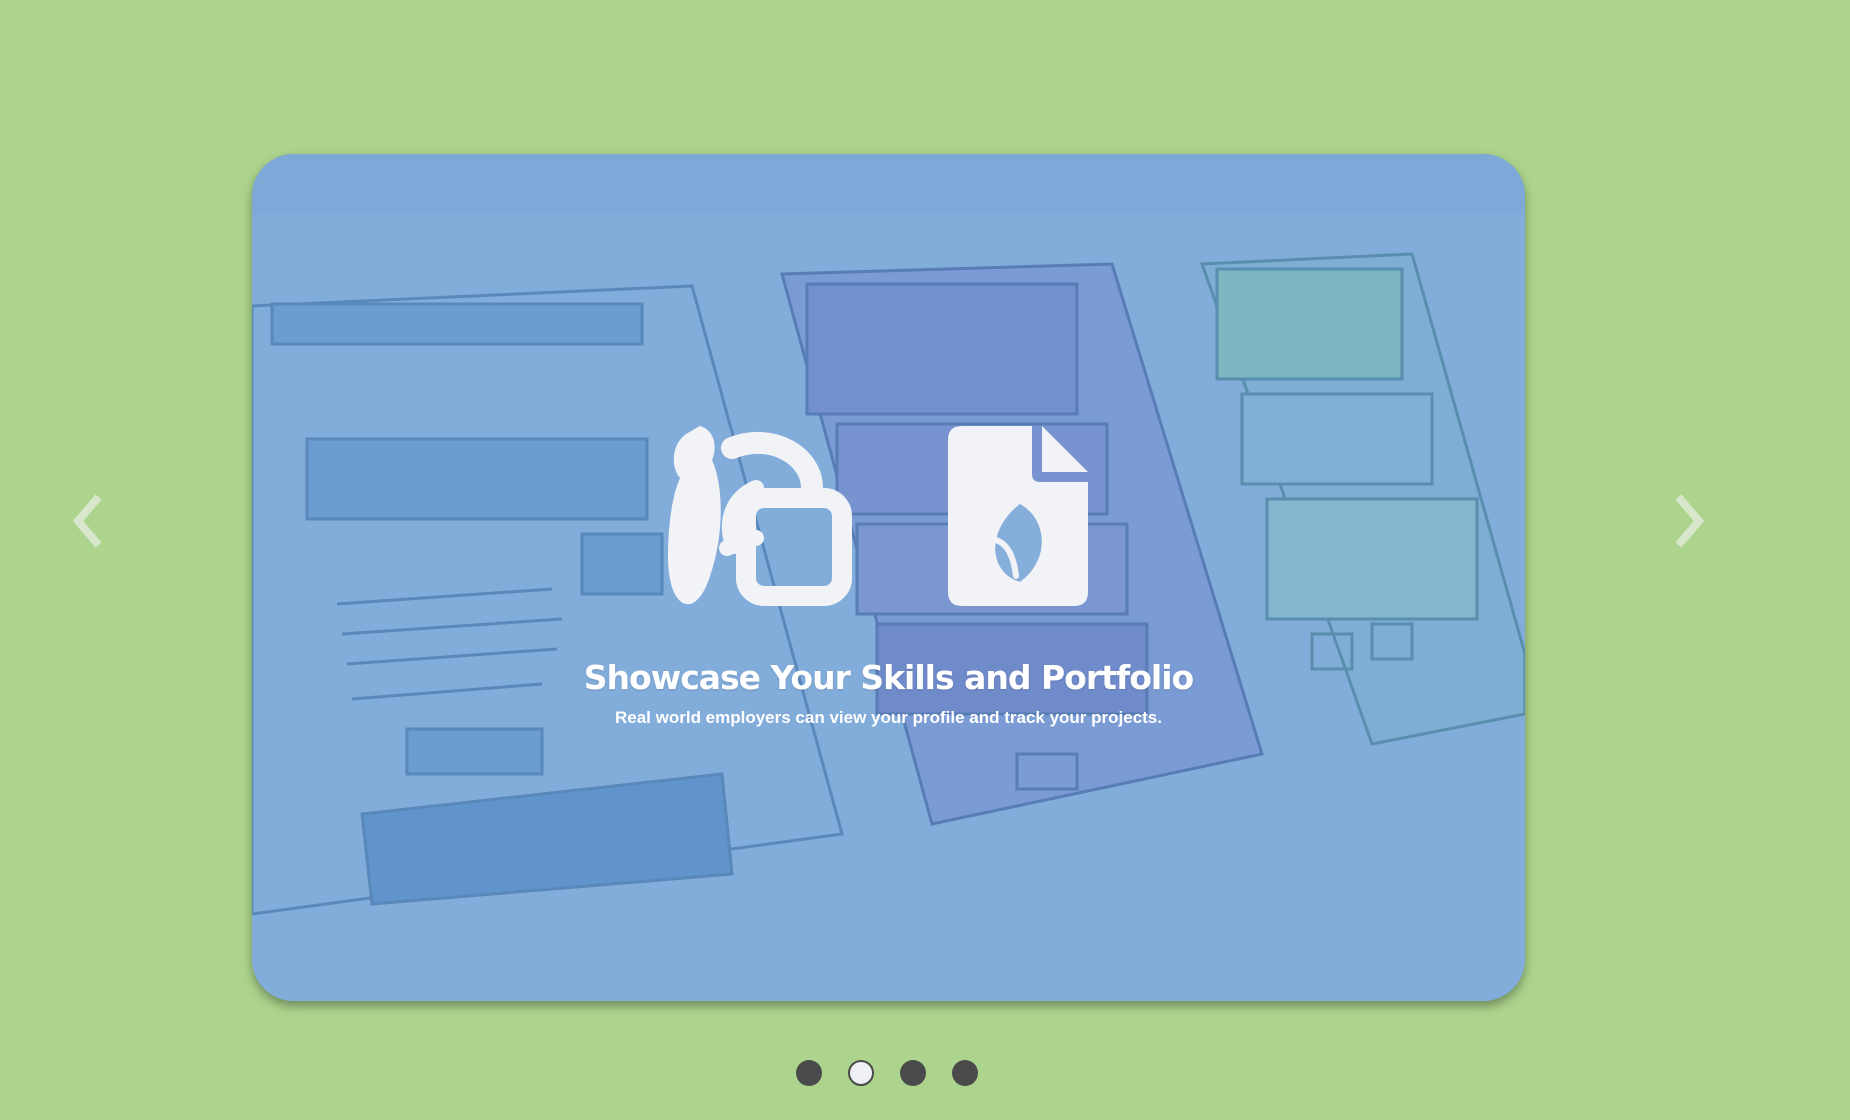  Describe the element at coordinates (888, 677) in the screenshot. I see `slide-title: Showcase Your Skills and Portfolio` at that location.